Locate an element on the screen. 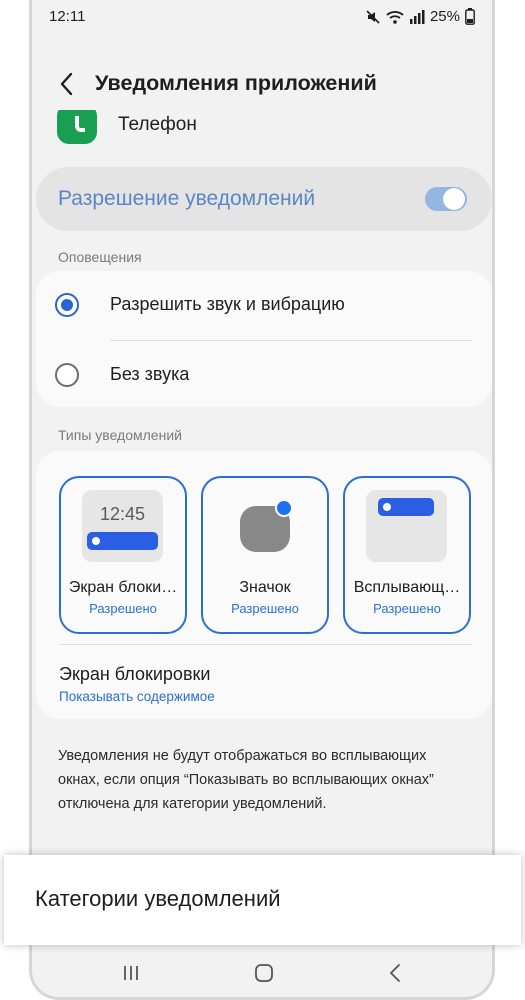  notification-categories-label: Категории уведомлений is located at coordinates (158, 898).